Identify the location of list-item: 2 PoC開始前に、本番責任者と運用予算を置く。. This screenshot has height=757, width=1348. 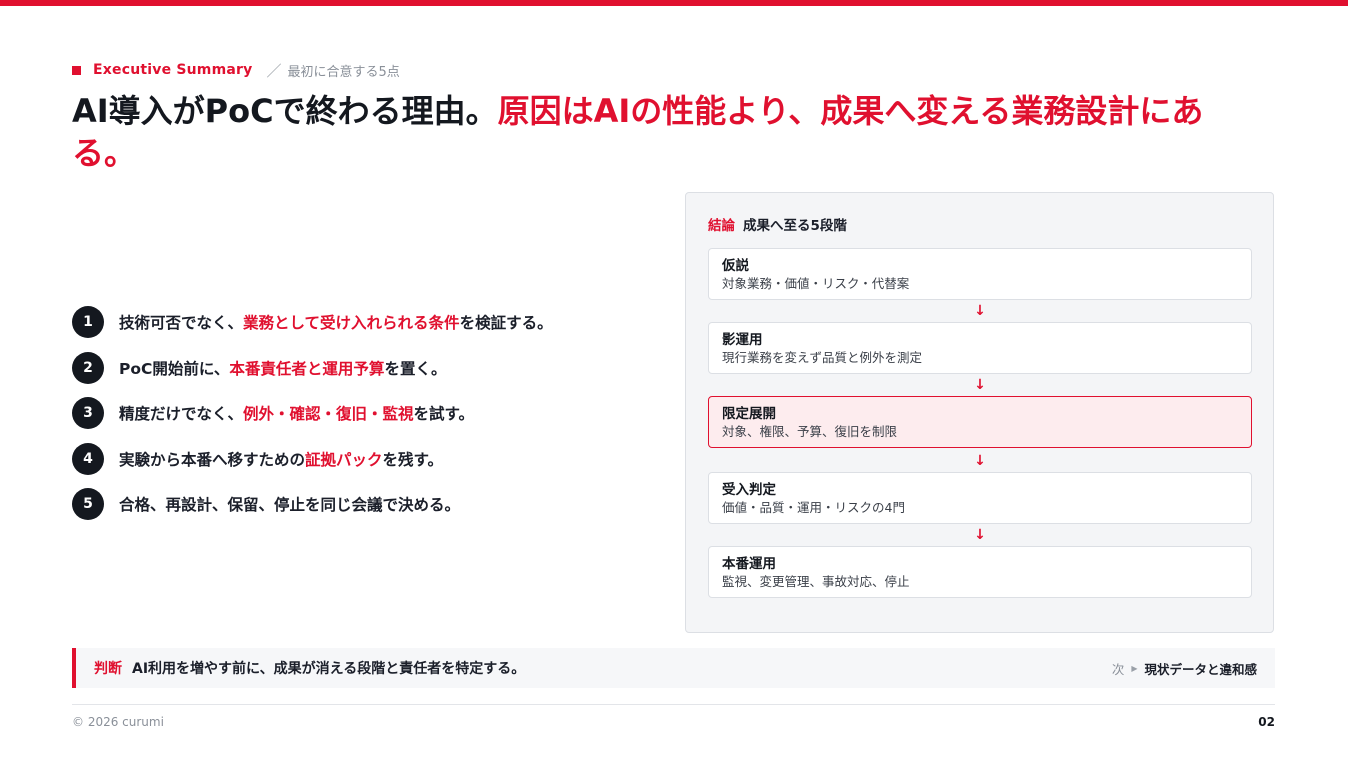
(362, 367).